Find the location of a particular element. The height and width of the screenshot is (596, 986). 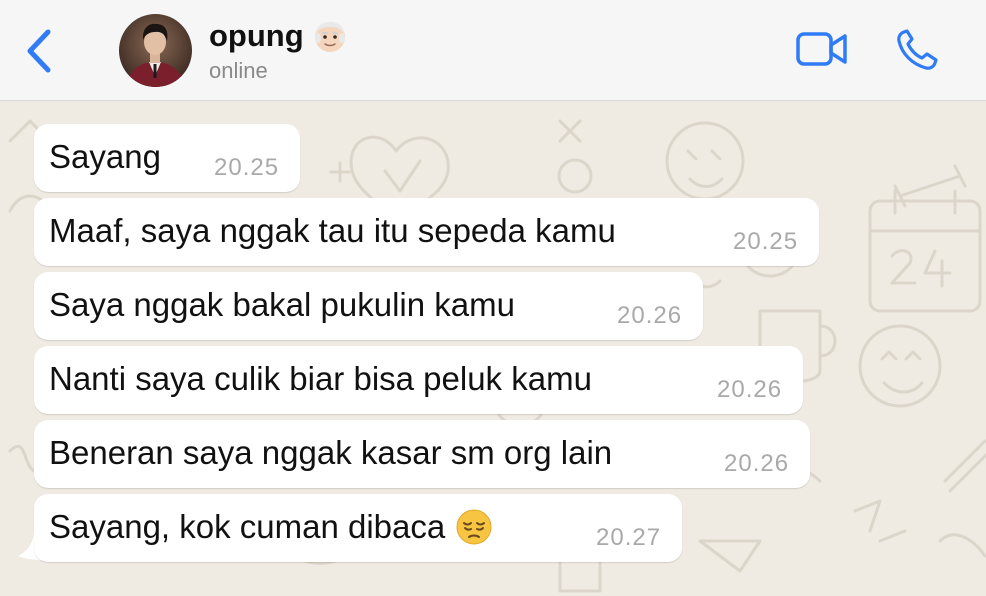

message-bubble: Saya nggak bakal pukulin kamu 20.26 is located at coordinates (368, 306).